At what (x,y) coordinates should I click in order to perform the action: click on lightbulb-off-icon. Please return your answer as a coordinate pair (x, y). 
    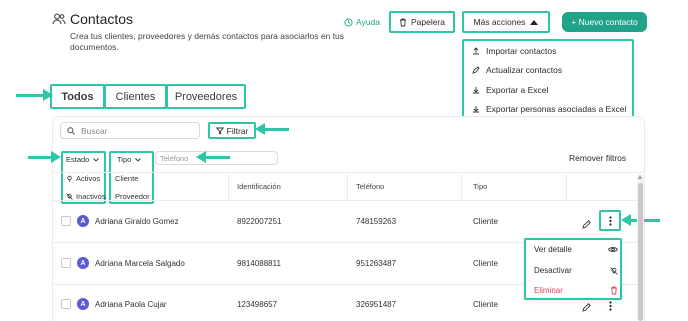
    Looking at the image, I should click on (69, 196).